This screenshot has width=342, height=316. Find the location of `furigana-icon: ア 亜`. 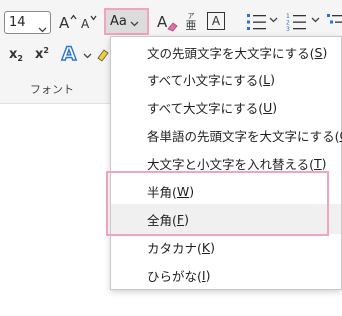

furigana-icon: ア 亜 is located at coordinates (191, 22).